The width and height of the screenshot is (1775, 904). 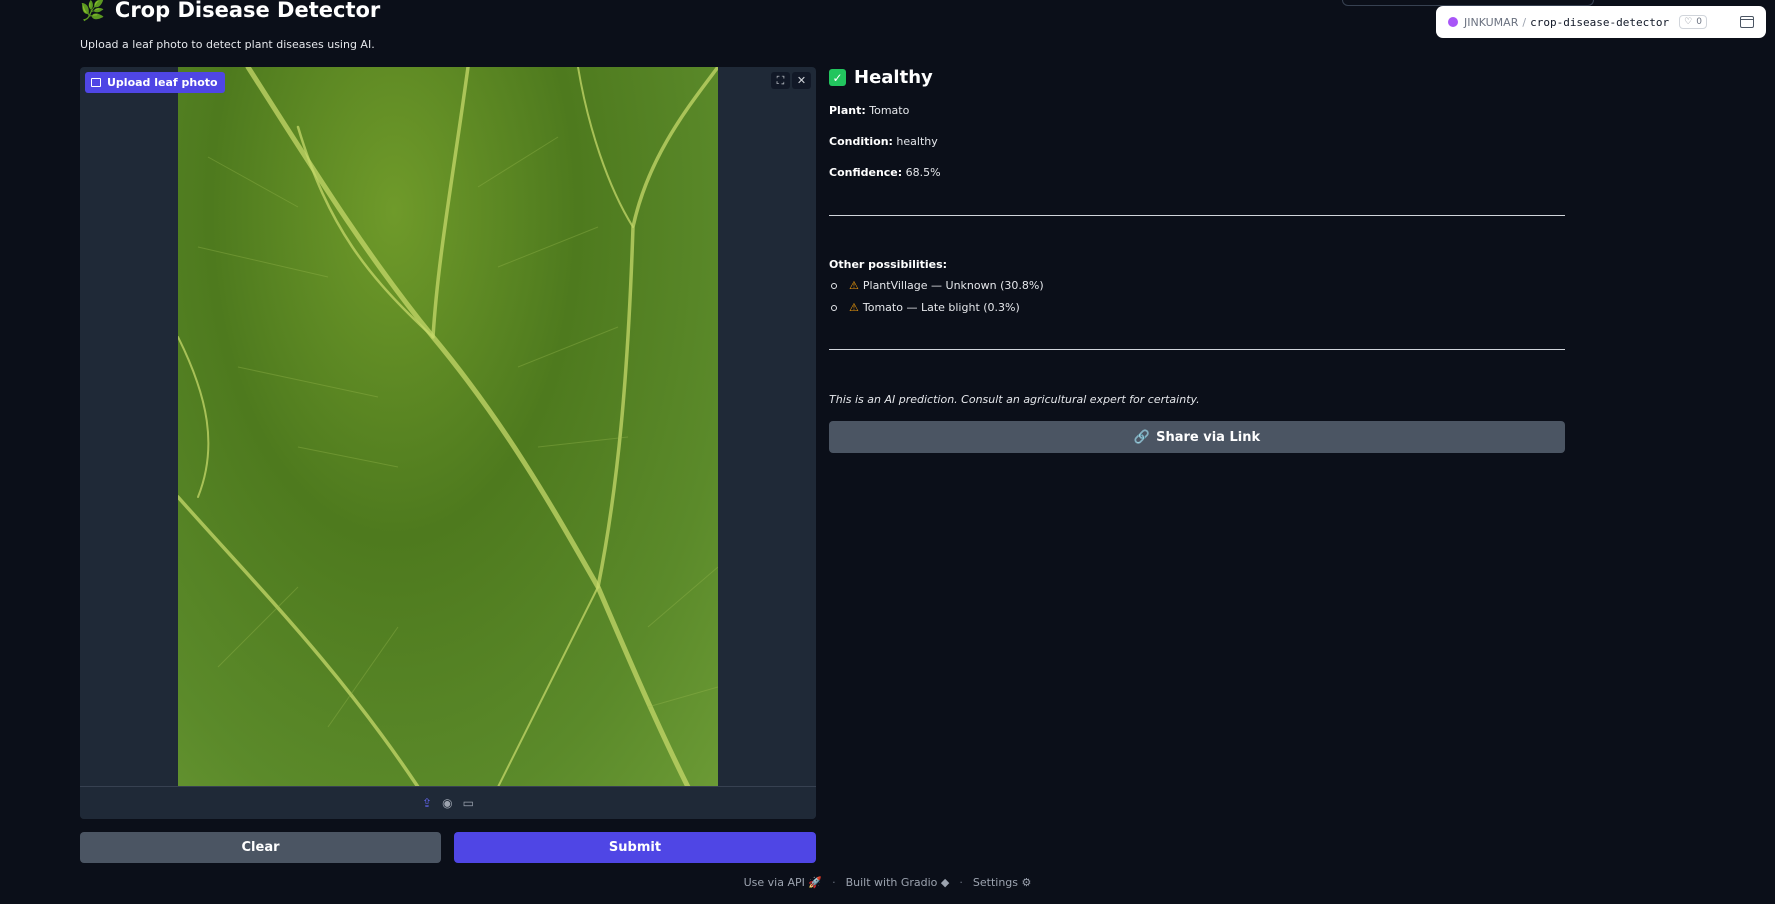 What do you see at coordinates (889, 110) in the screenshot?
I see `plant-value: Tomato` at bounding box center [889, 110].